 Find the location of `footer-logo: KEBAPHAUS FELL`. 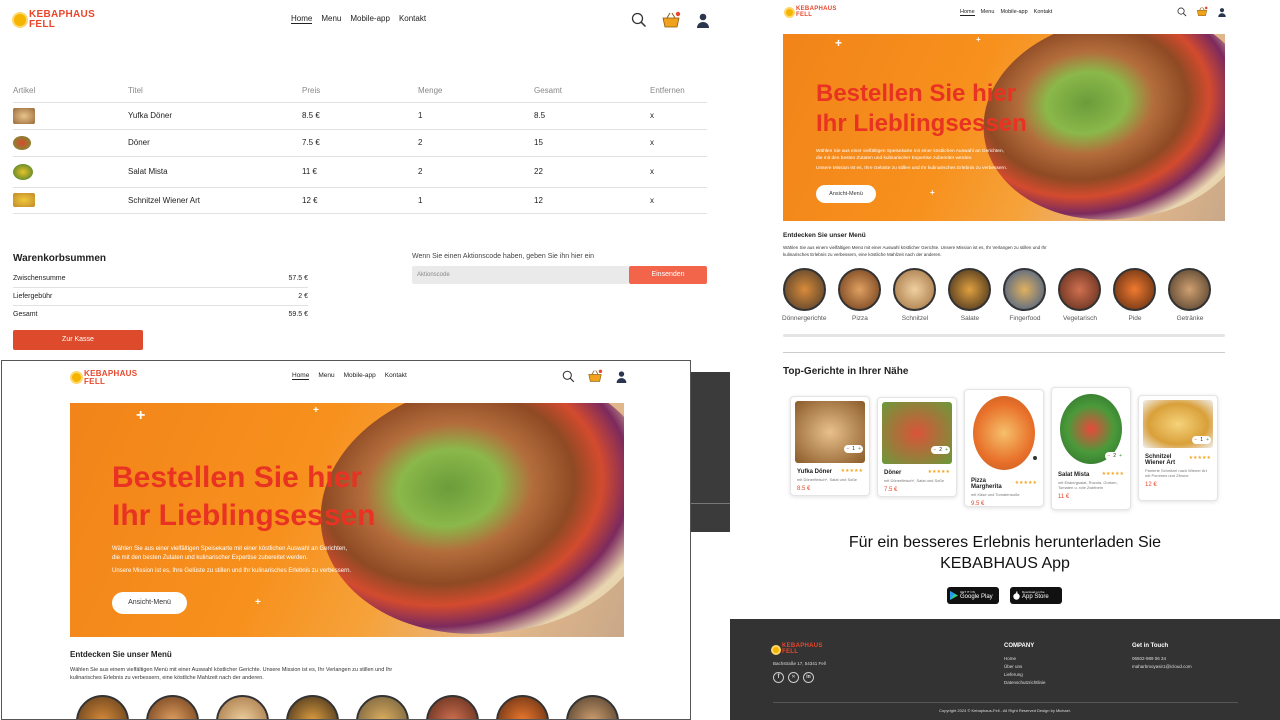

footer-logo: KEBAPHAUS FELL is located at coordinates (798, 649).